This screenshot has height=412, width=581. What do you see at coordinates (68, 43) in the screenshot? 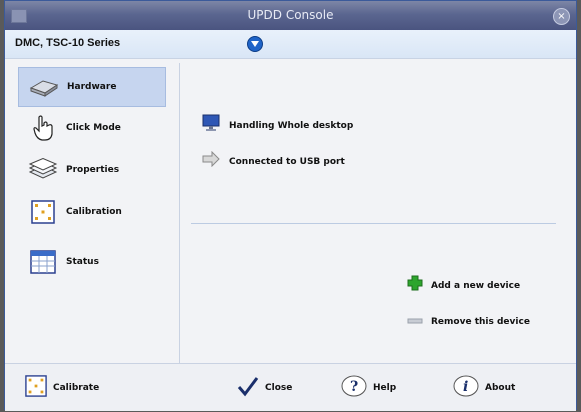
I see `device-name: DMC, TSC-10 Series` at bounding box center [68, 43].